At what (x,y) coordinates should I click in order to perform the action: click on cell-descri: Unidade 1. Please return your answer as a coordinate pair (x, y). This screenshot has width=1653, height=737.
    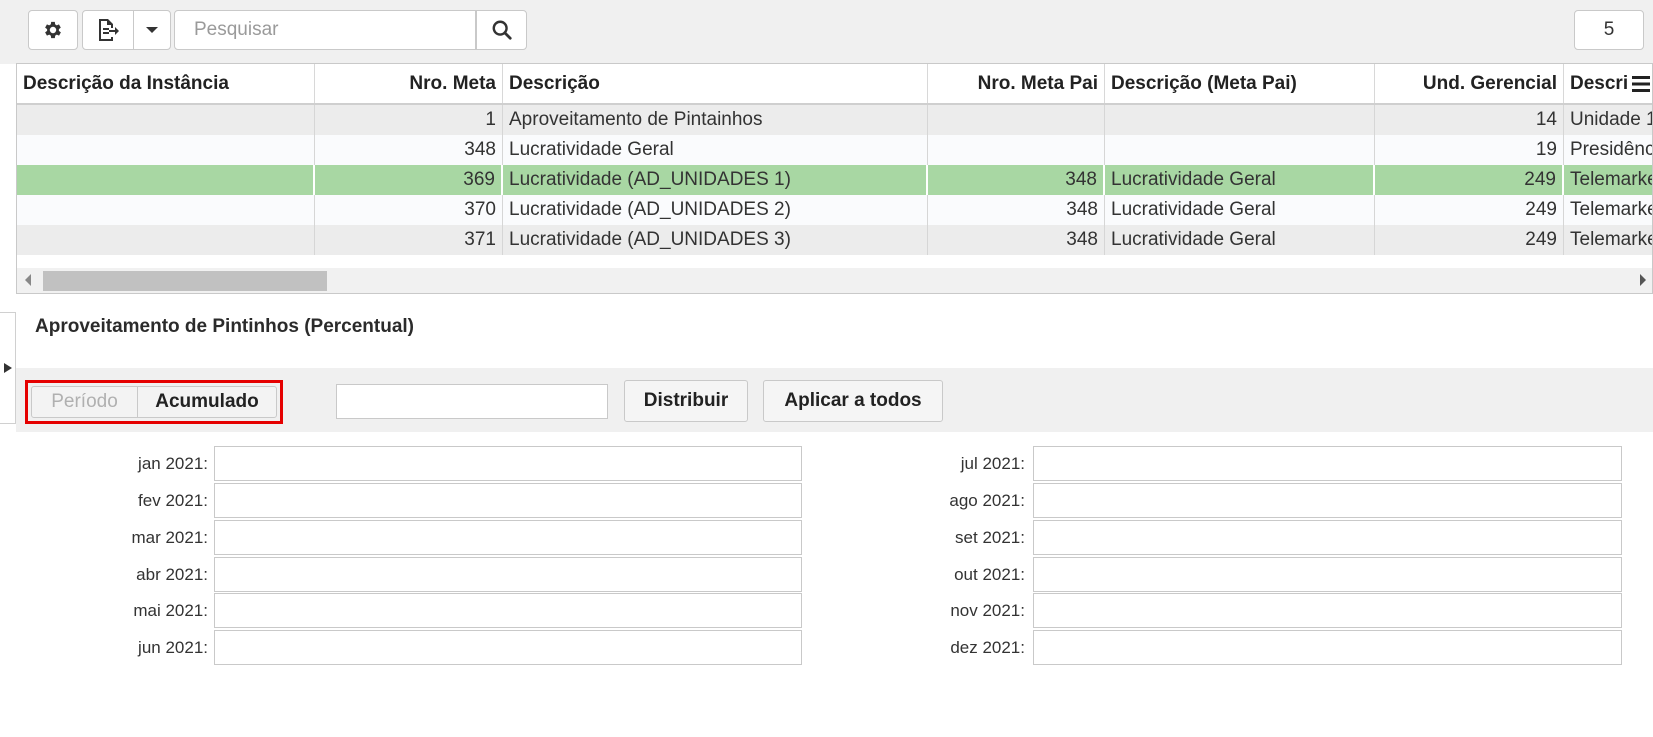
    Looking at the image, I should click on (1608, 120).